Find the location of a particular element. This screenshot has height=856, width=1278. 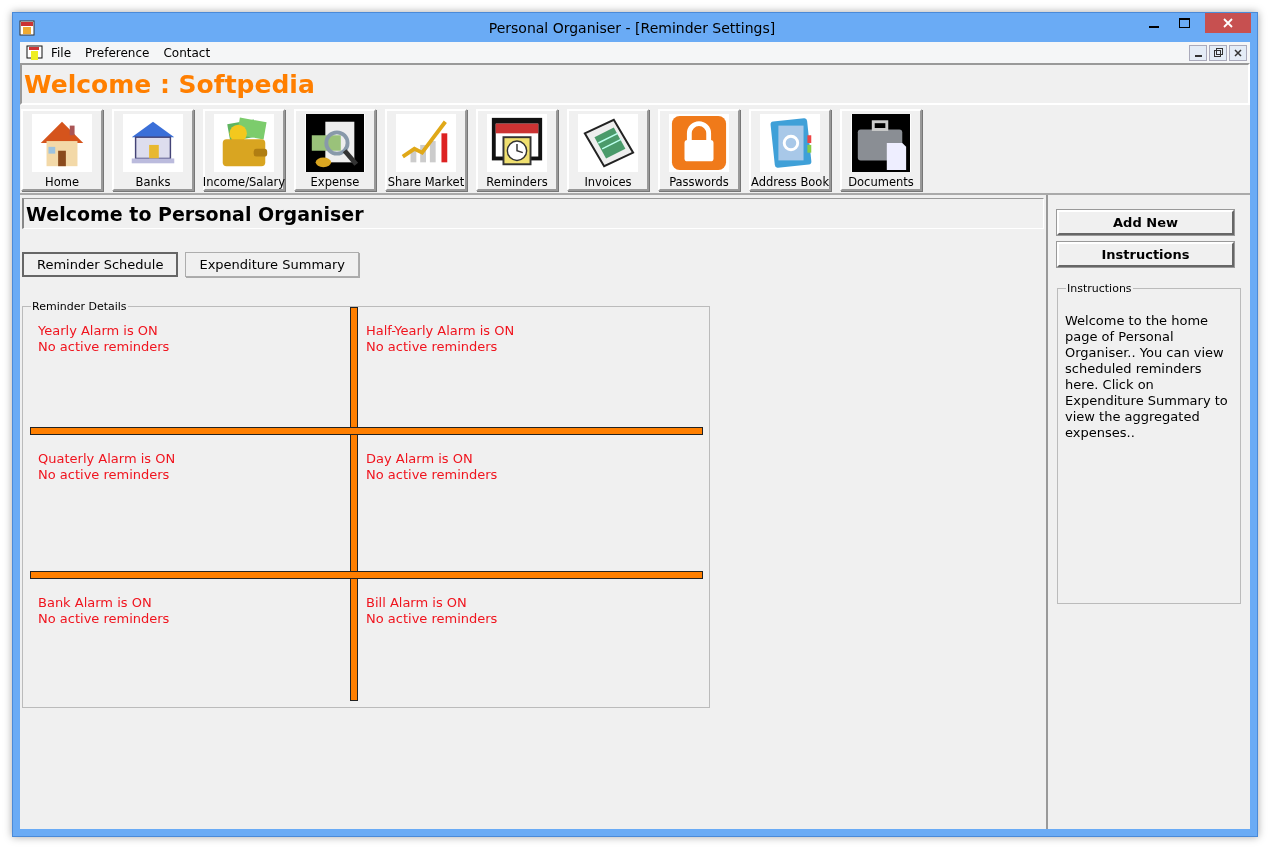

padlock-icon is located at coordinates (699, 143).